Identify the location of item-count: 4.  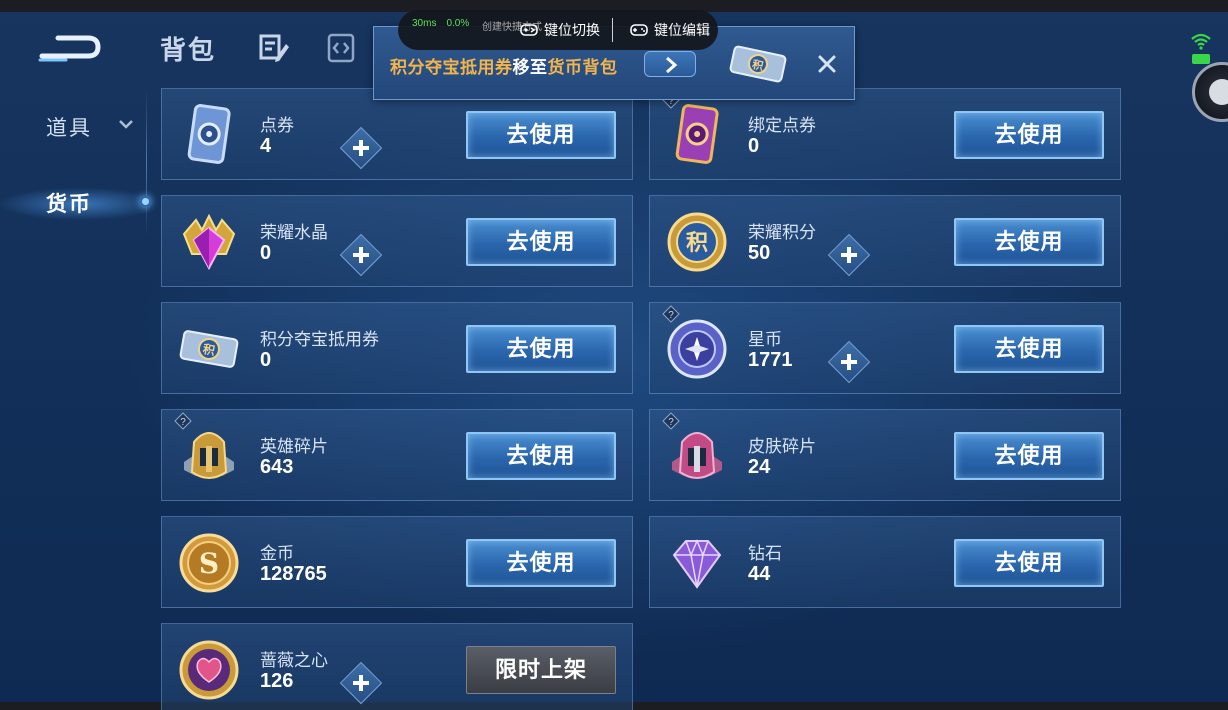
(266, 146).